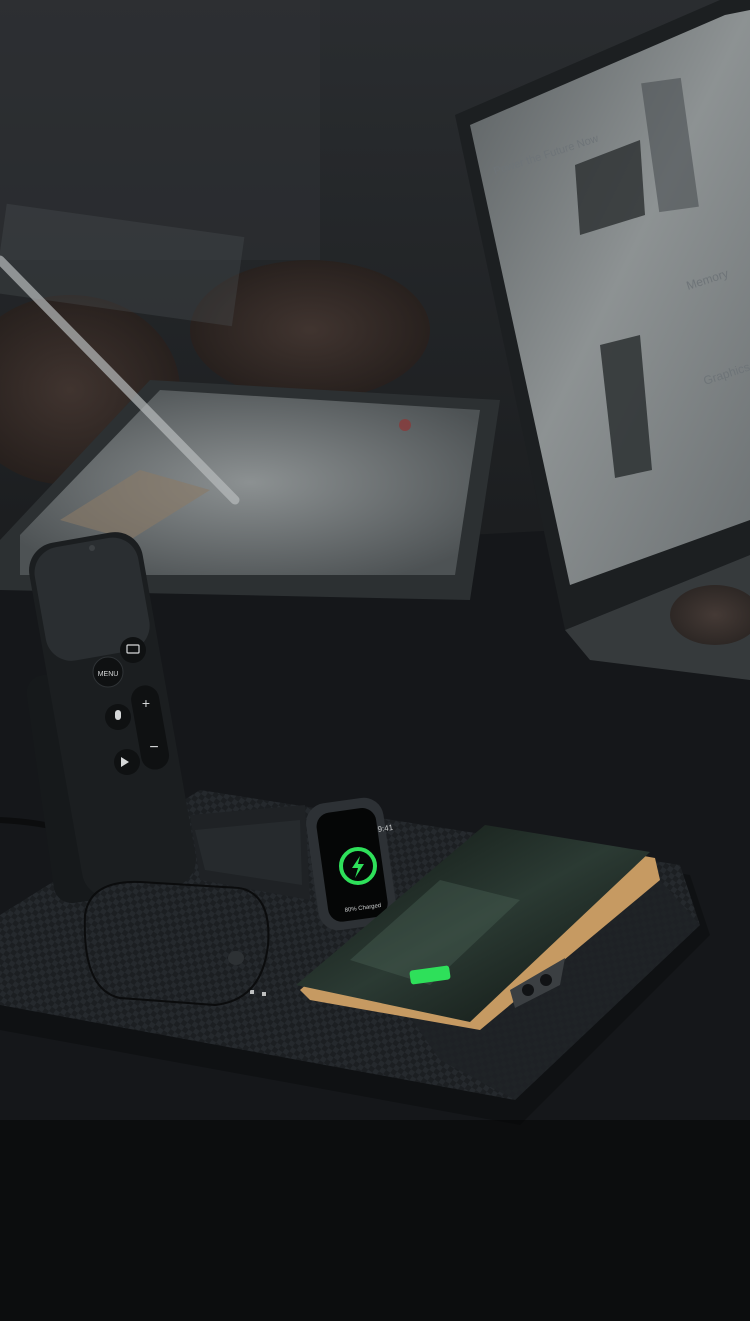 The height and width of the screenshot is (1321, 750). I want to click on minus-icon: −, so click(153, 747).